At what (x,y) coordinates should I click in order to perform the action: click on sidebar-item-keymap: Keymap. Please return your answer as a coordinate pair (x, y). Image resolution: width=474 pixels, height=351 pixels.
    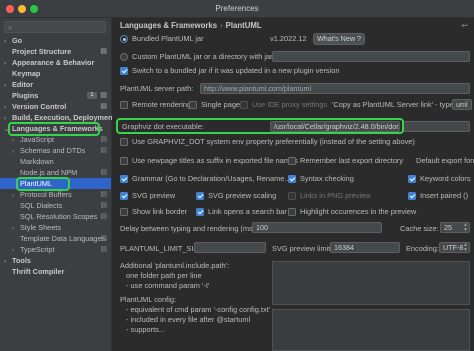
    Looking at the image, I should click on (55, 73).